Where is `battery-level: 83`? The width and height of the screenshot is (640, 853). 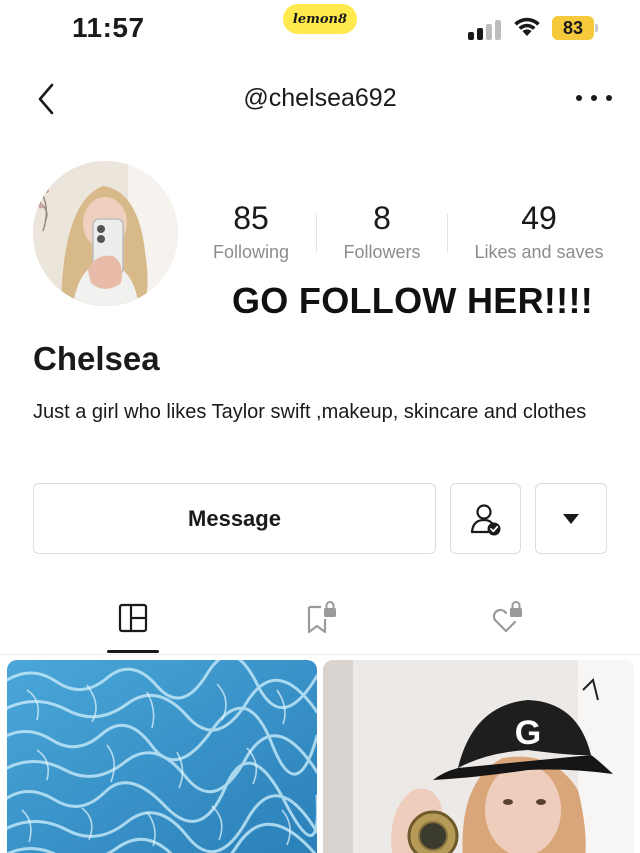
battery-level: 83 is located at coordinates (573, 27).